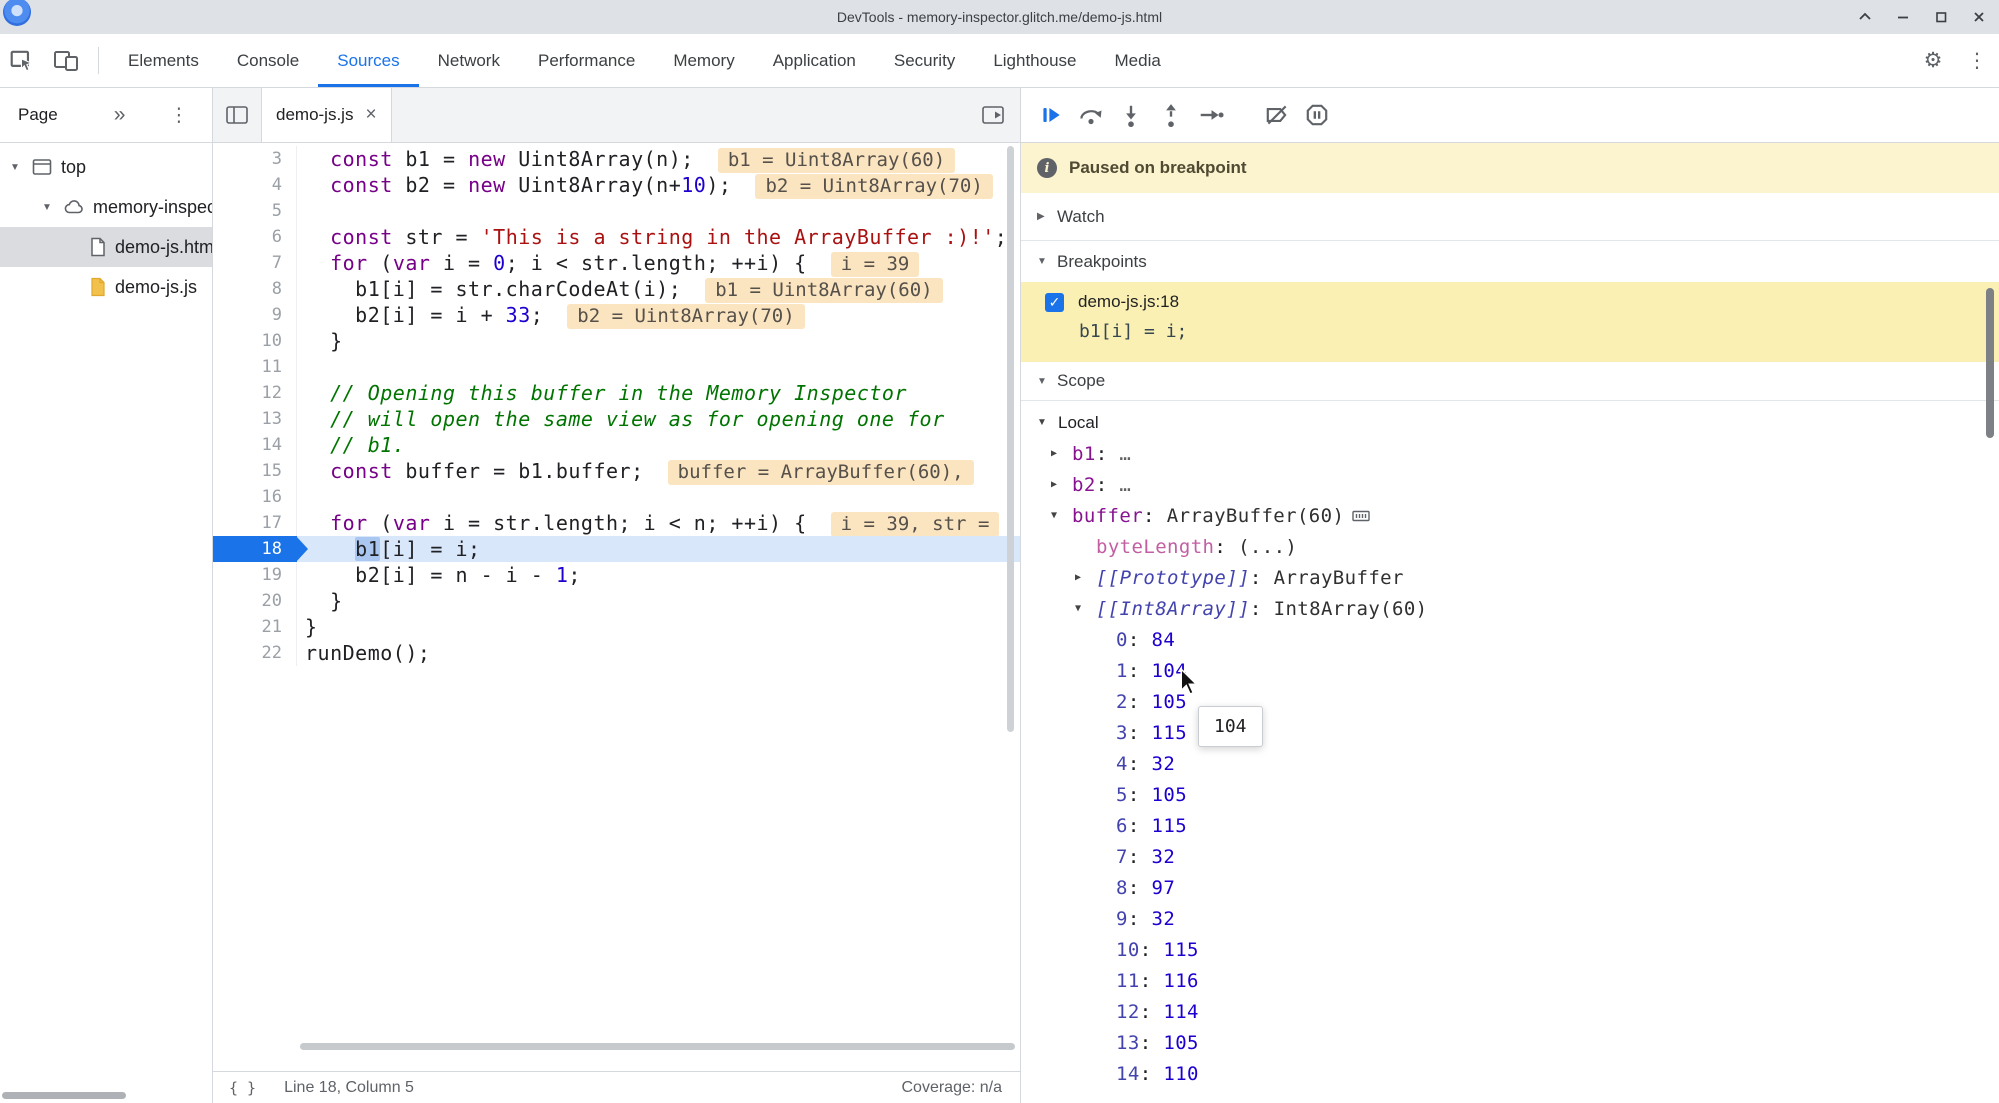 This screenshot has height=1103, width=1999. Describe the element at coordinates (658, 575) in the screenshot. I see `code-text: b2[i] = n - i - 1;` at that location.